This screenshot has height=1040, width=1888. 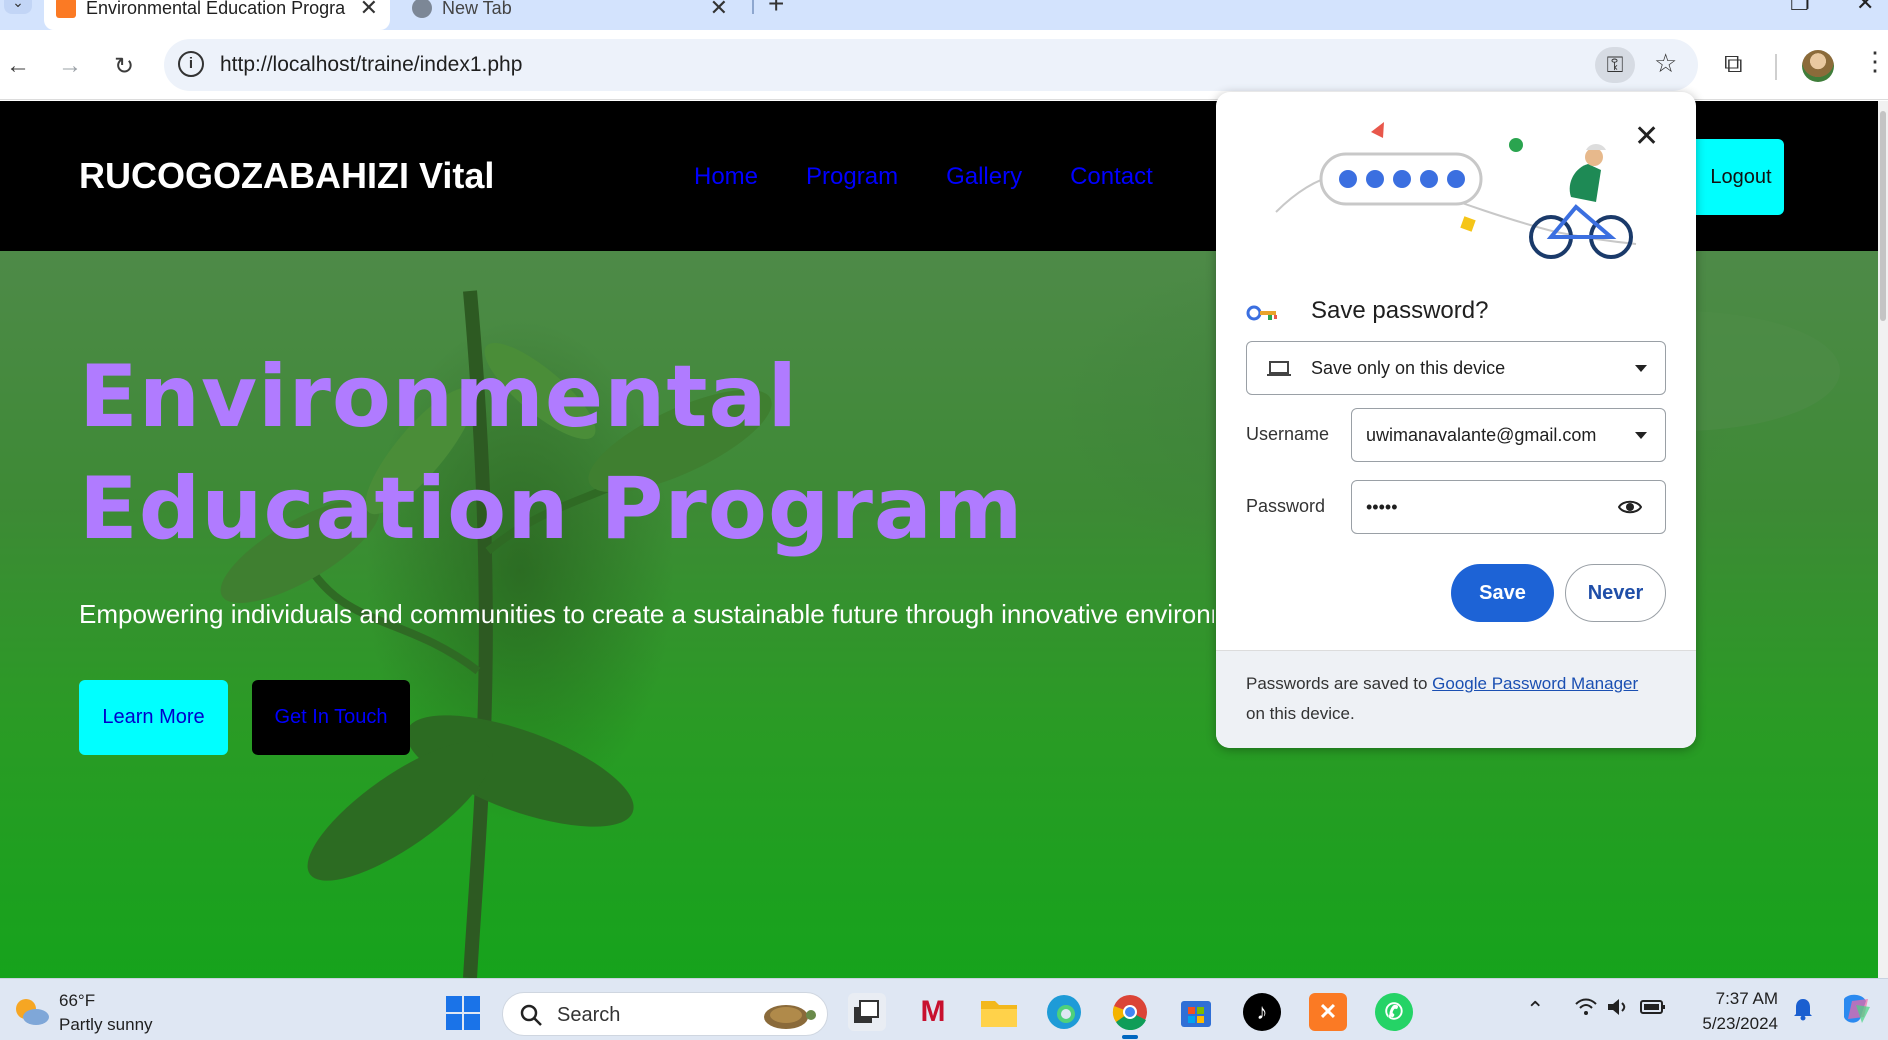 What do you see at coordinates (1130, 1012) in the screenshot?
I see `chrome-icon` at bounding box center [1130, 1012].